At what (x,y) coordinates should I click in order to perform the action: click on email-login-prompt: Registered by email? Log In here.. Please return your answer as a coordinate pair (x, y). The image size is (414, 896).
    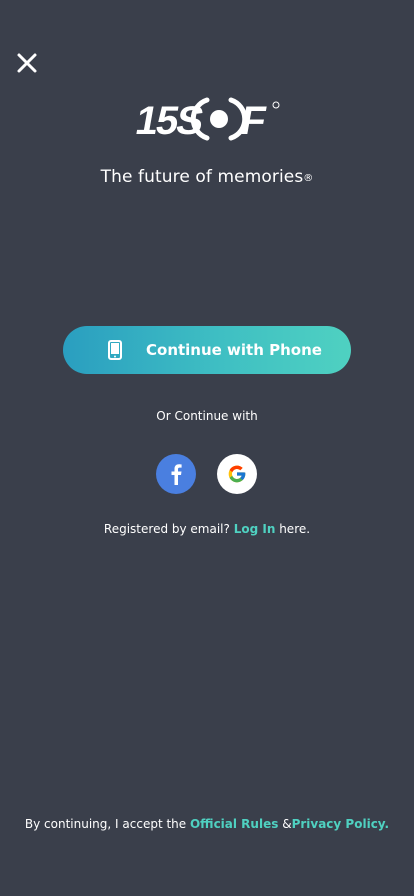
    Looking at the image, I should click on (207, 529).